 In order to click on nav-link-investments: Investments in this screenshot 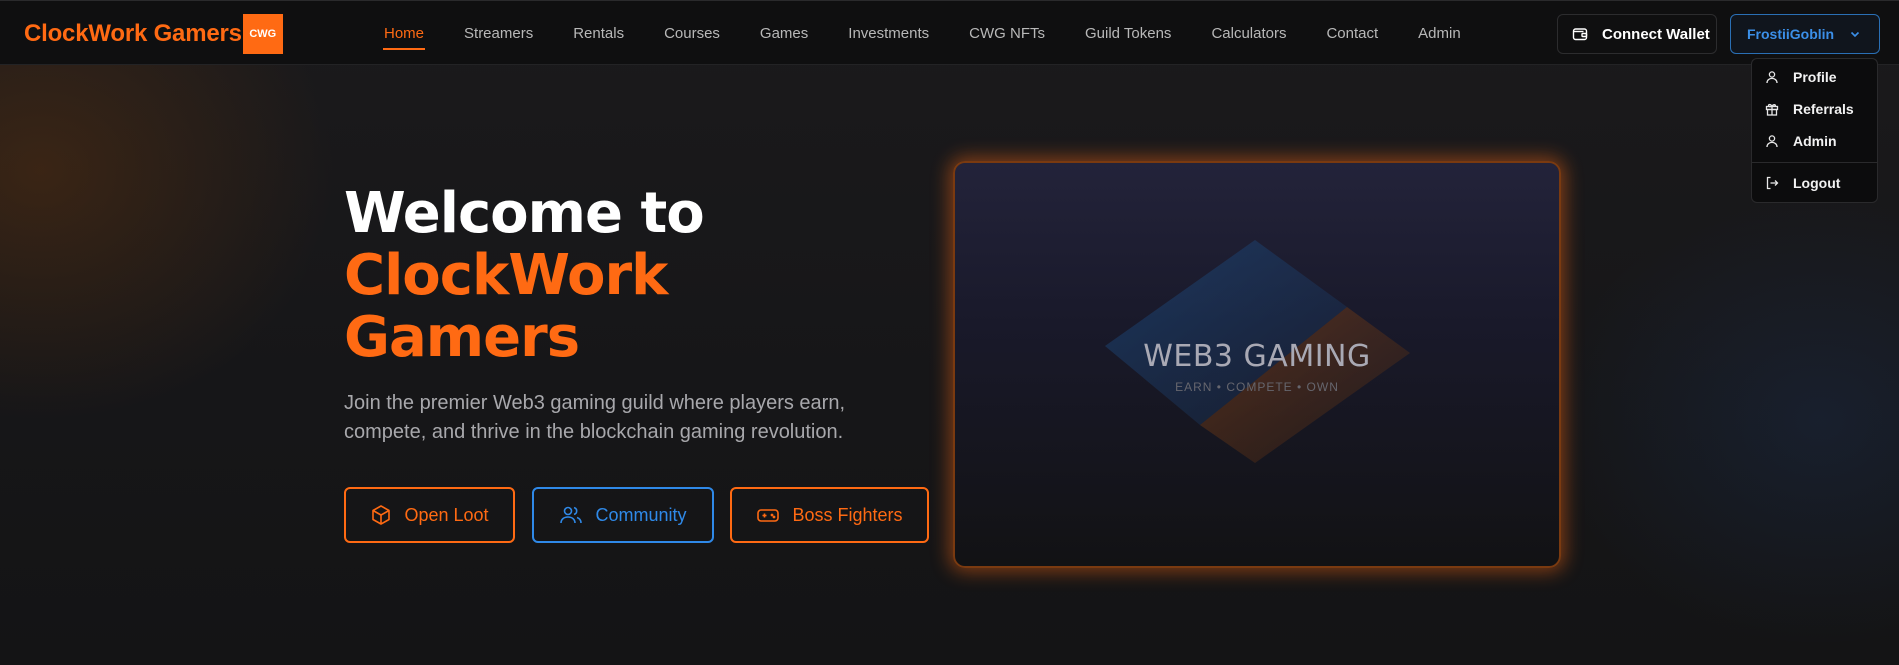, I will do `click(888, 33)`.